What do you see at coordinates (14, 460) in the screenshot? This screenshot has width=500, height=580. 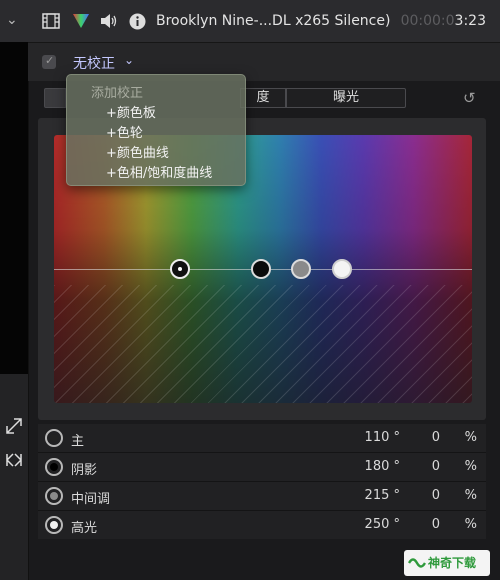 I see `split-arrows-icon` at bounding box center [14, 460].